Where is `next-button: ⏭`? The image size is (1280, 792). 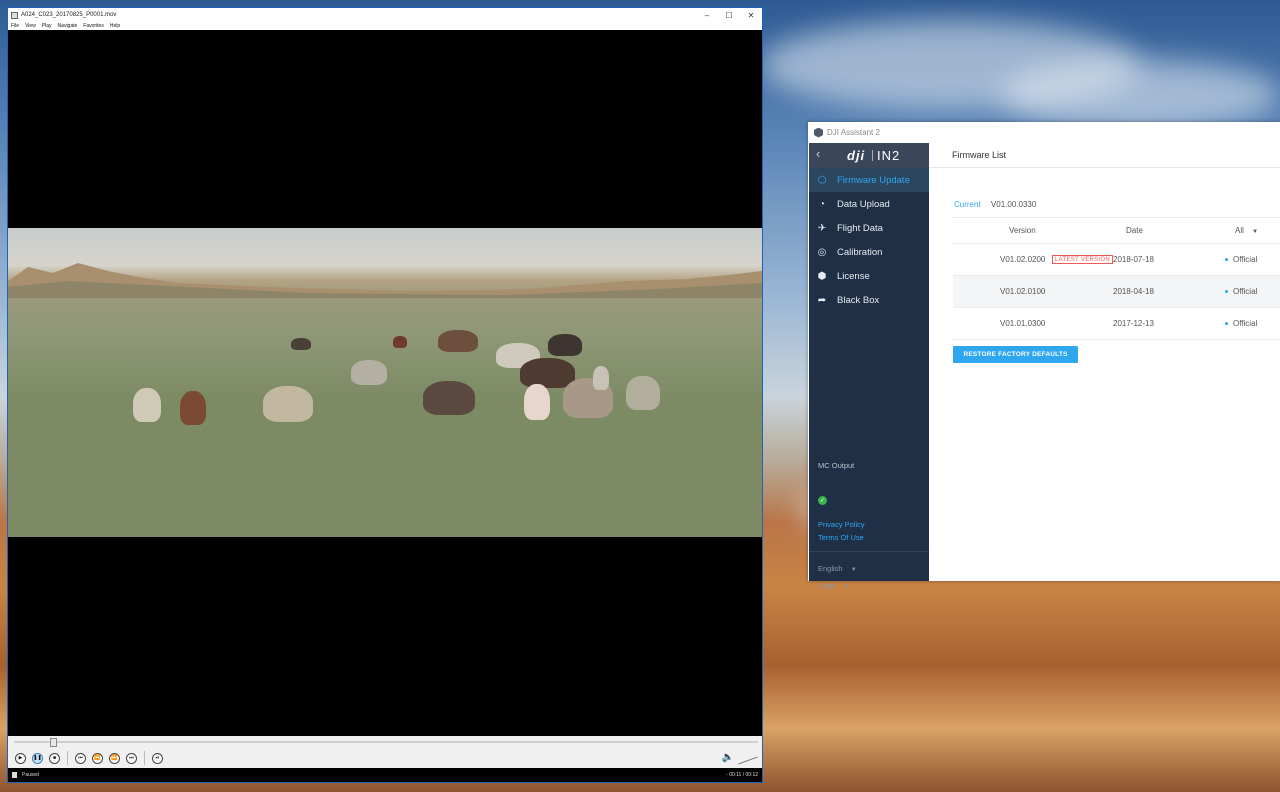
next-button: ⏭ is located at coordinates (131, 758).